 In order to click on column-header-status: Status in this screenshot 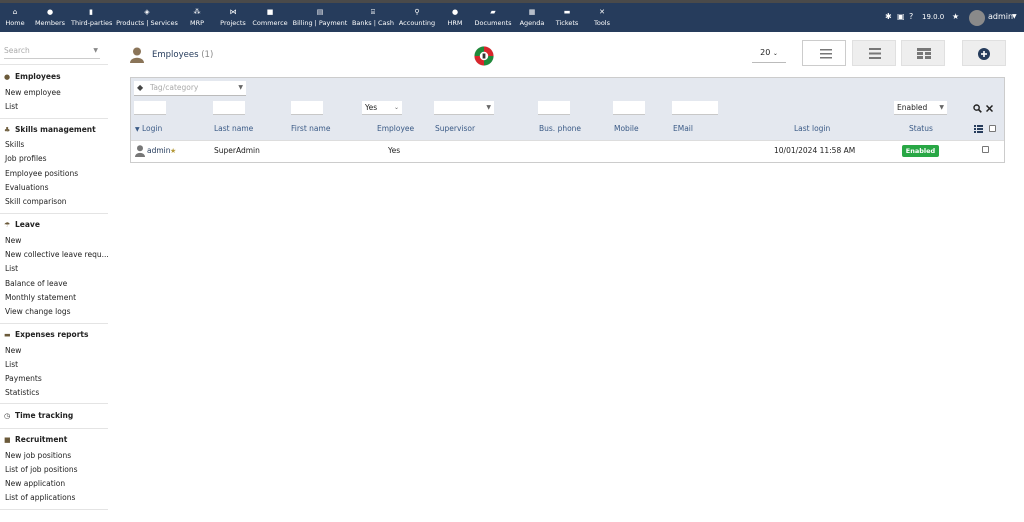, I will do `click(921, 129)`.